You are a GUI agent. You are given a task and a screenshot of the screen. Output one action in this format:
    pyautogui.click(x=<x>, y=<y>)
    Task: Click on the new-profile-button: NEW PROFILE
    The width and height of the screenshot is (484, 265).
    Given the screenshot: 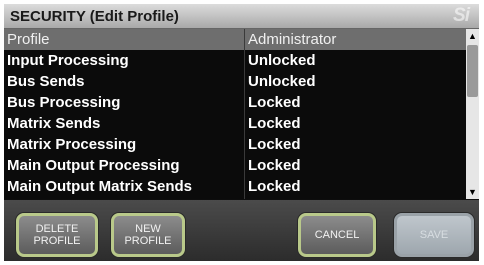 What is the action you would take?
    pyautogui.click(x=148, y=235)
    